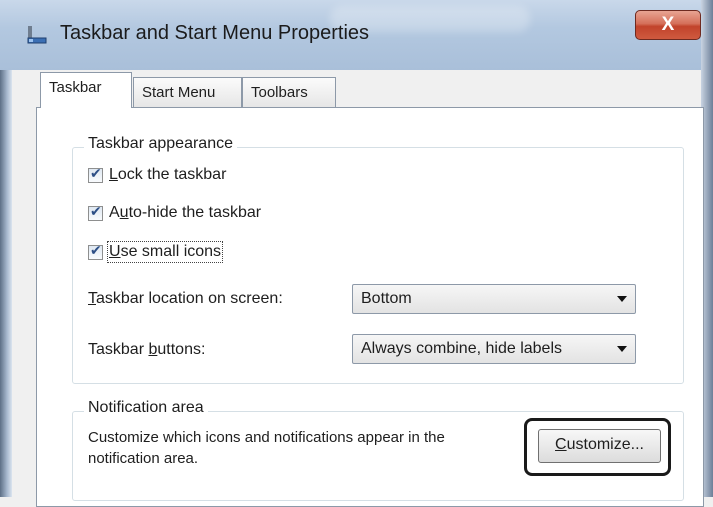  Describe the element at coordinates (185, 212) in the screenshot. I see `checkbox-label: Auto-hide the taskbar` at that location.